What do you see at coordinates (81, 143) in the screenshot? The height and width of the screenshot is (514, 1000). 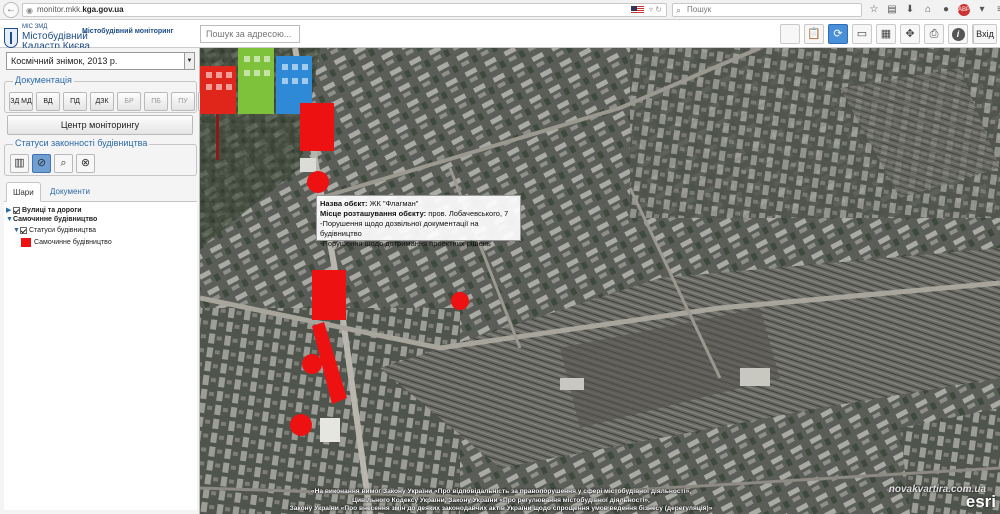 I see `status-title: Статуси законності будівництва` at bounding box center [81, 143].